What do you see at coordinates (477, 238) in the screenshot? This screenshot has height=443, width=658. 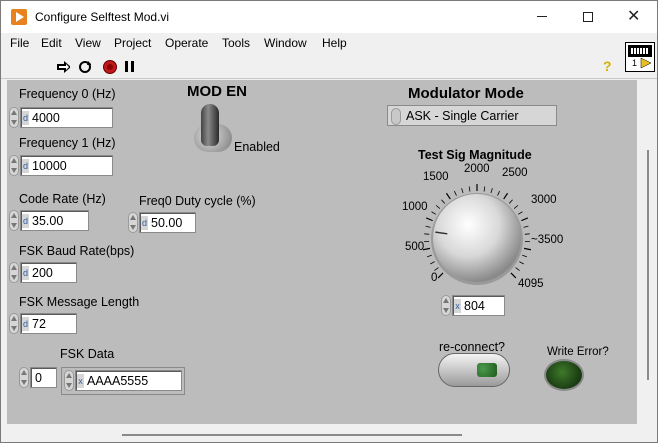 I see `knob-body` at bounding box center [477, 238].